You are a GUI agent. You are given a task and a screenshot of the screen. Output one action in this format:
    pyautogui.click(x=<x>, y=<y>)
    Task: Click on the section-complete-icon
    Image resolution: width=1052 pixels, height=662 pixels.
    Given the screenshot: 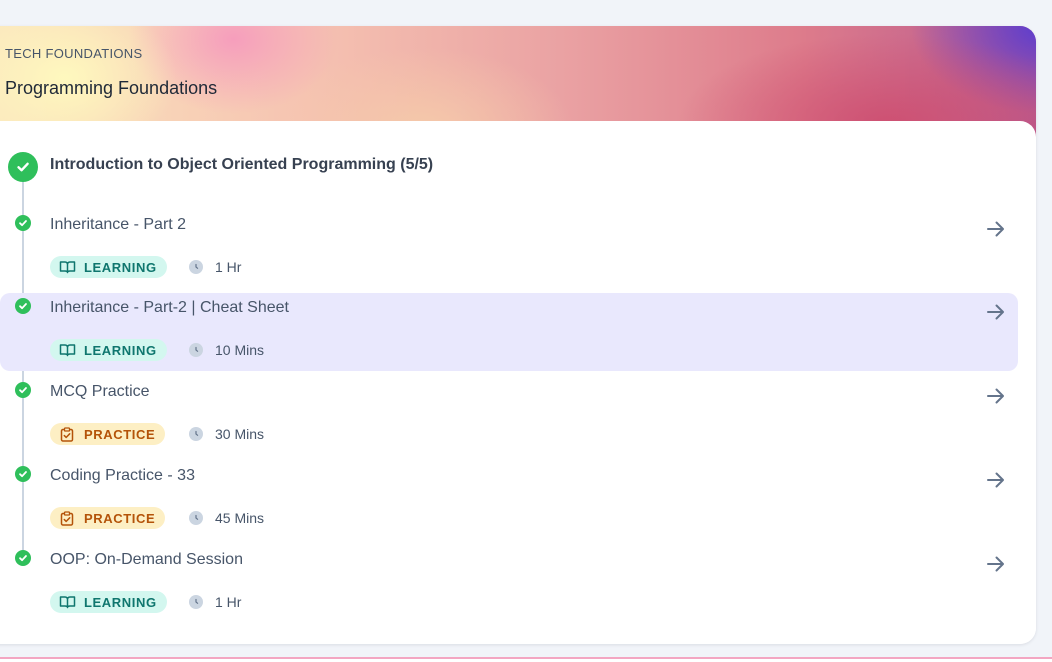 What is the action you would take?
    pyautogui.click(x=23, y=167)
    